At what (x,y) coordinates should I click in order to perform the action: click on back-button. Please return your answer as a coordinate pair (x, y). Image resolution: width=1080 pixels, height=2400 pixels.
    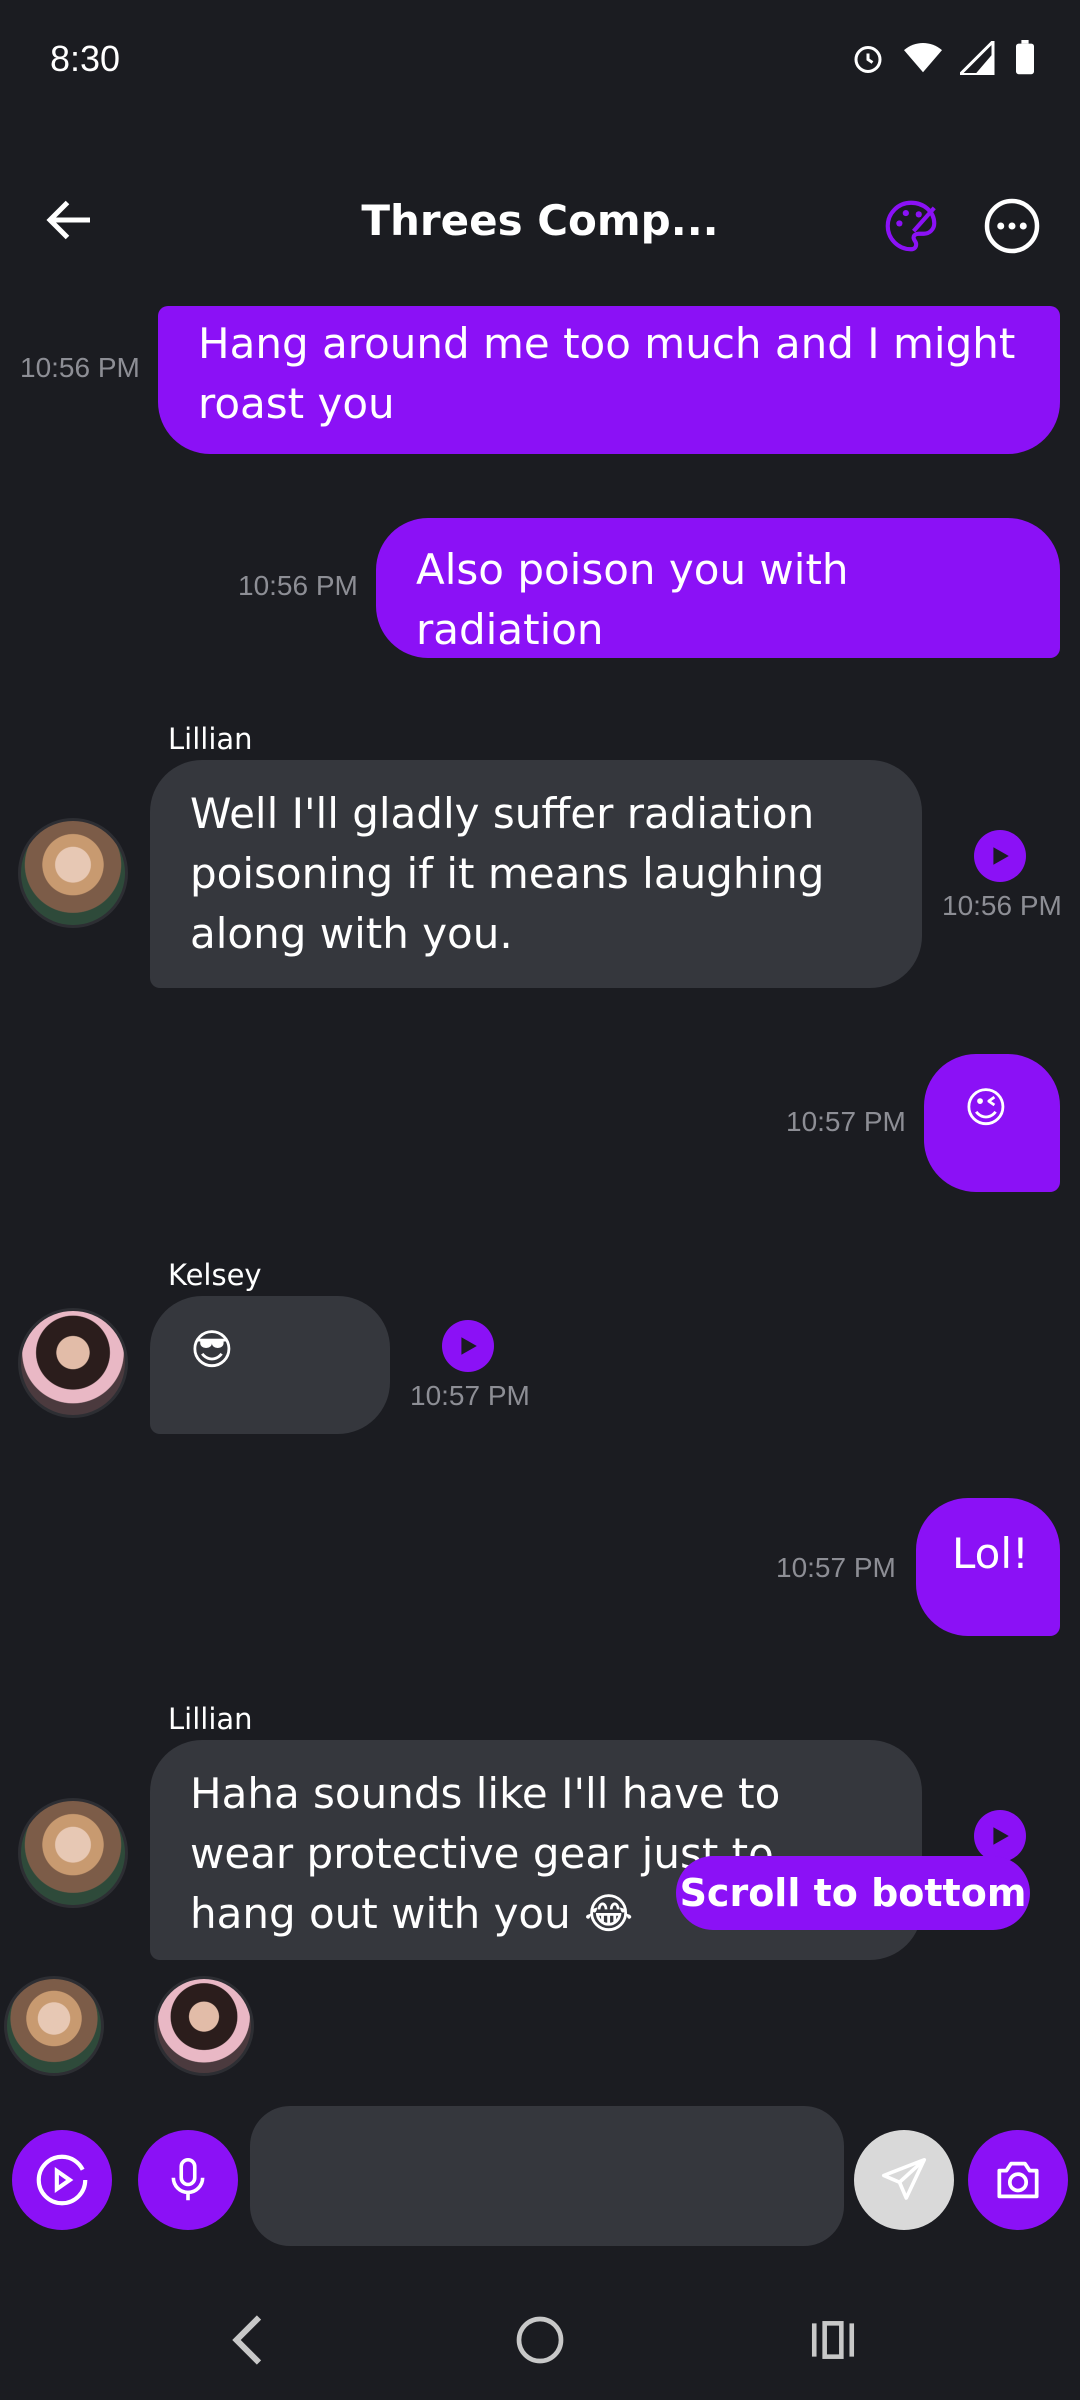
    Looking at the image, I should click on (70, 220).